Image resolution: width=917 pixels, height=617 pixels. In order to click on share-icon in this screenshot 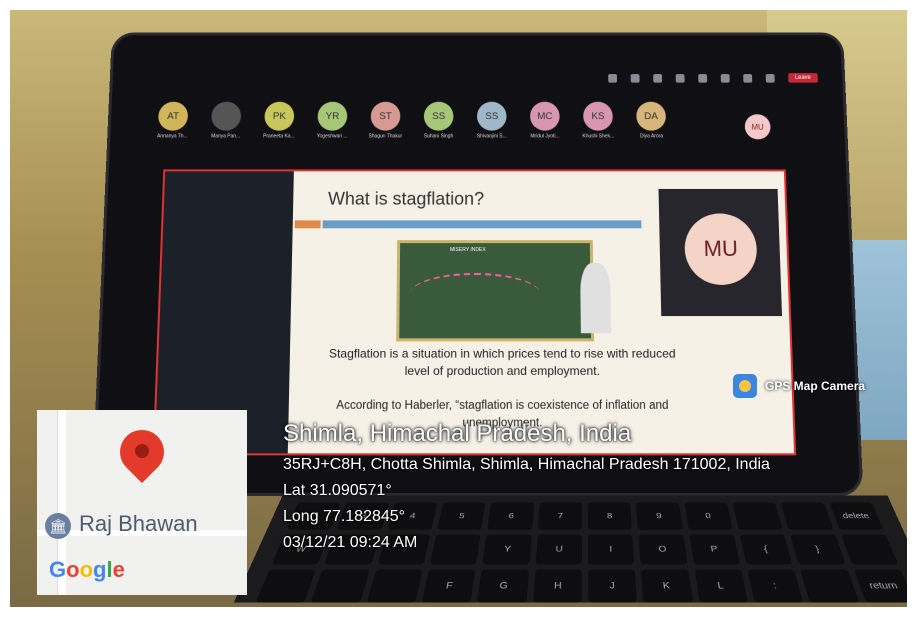, I will do `click(680, 78)`.